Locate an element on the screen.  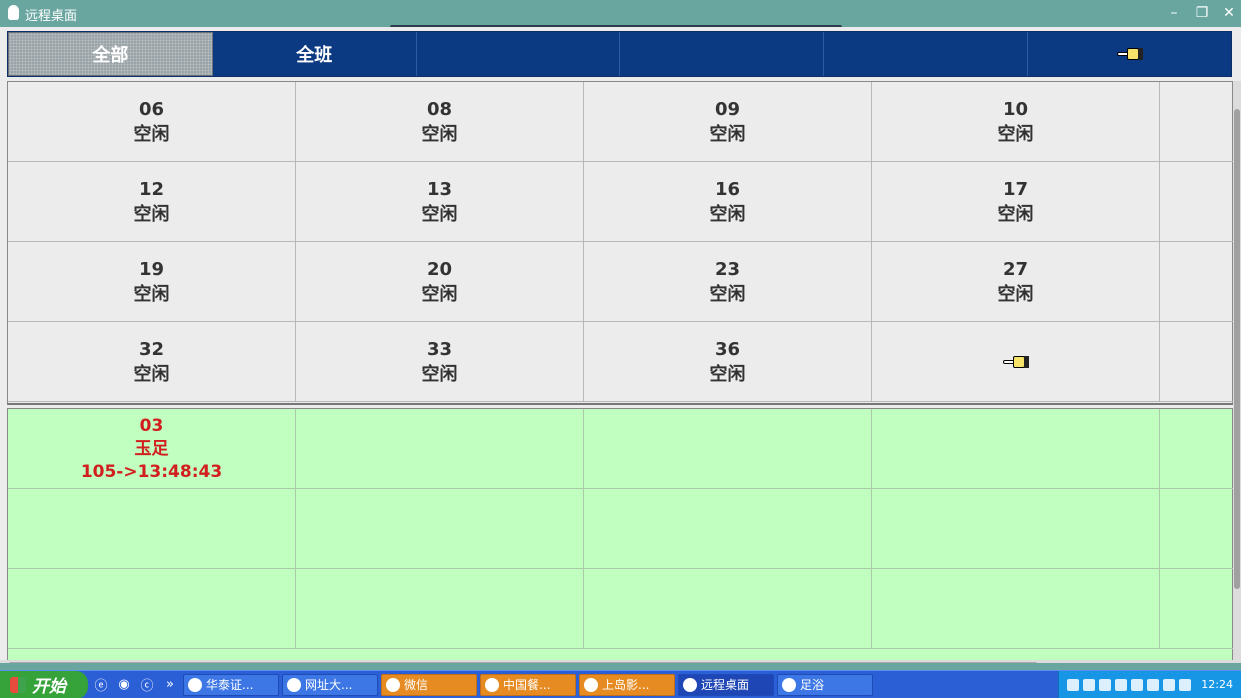
active-room-timer: 105->13:48:43 is located at coordinates (151, 472).